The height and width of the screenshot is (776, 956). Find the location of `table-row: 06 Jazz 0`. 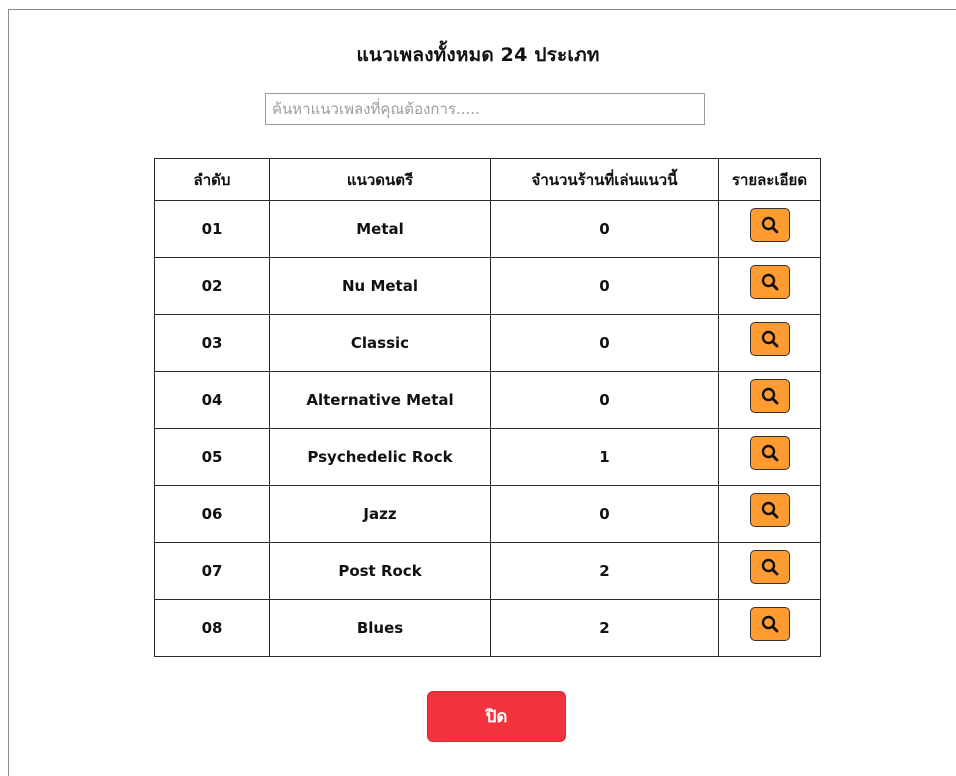

table-row: 06 Jazz 0 is located at coordinates (487, 514).